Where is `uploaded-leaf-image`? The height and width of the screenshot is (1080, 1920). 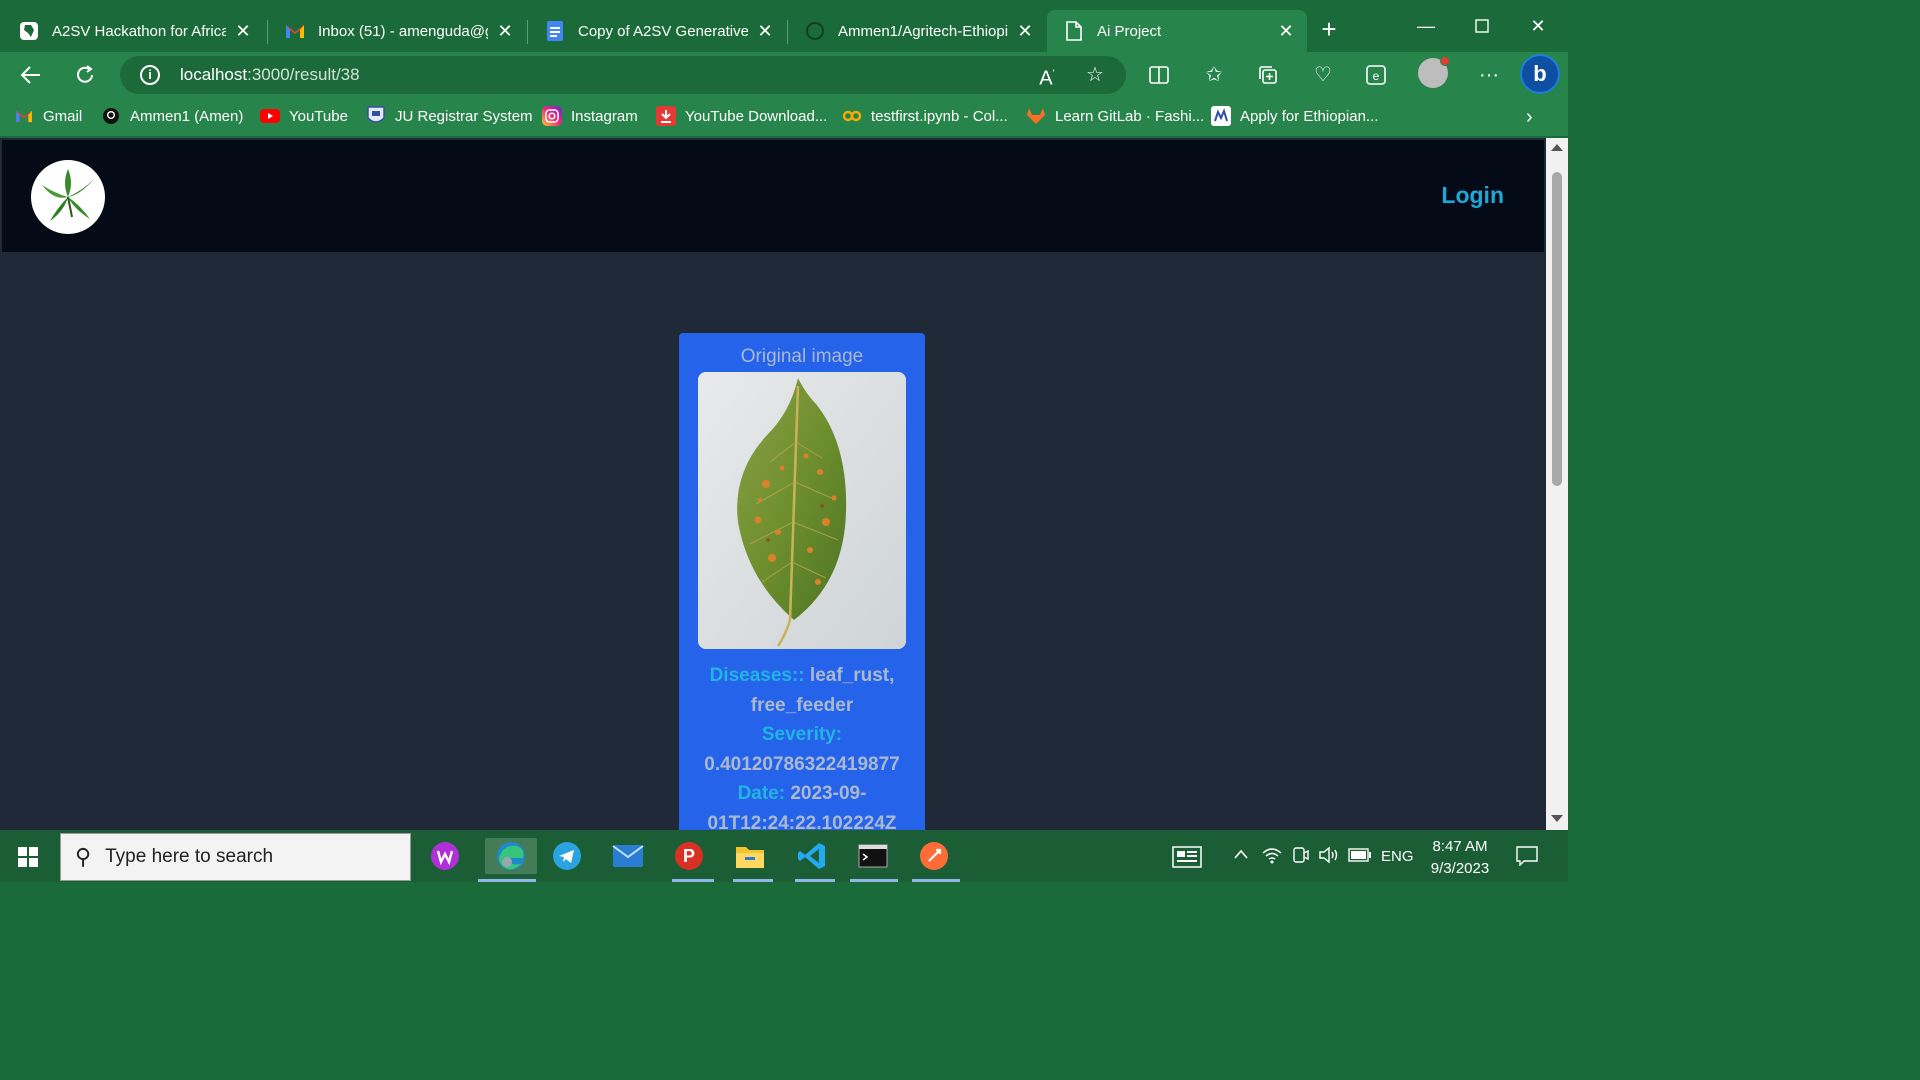
uploaded-leaf-image is located at coordinates (802, 510).